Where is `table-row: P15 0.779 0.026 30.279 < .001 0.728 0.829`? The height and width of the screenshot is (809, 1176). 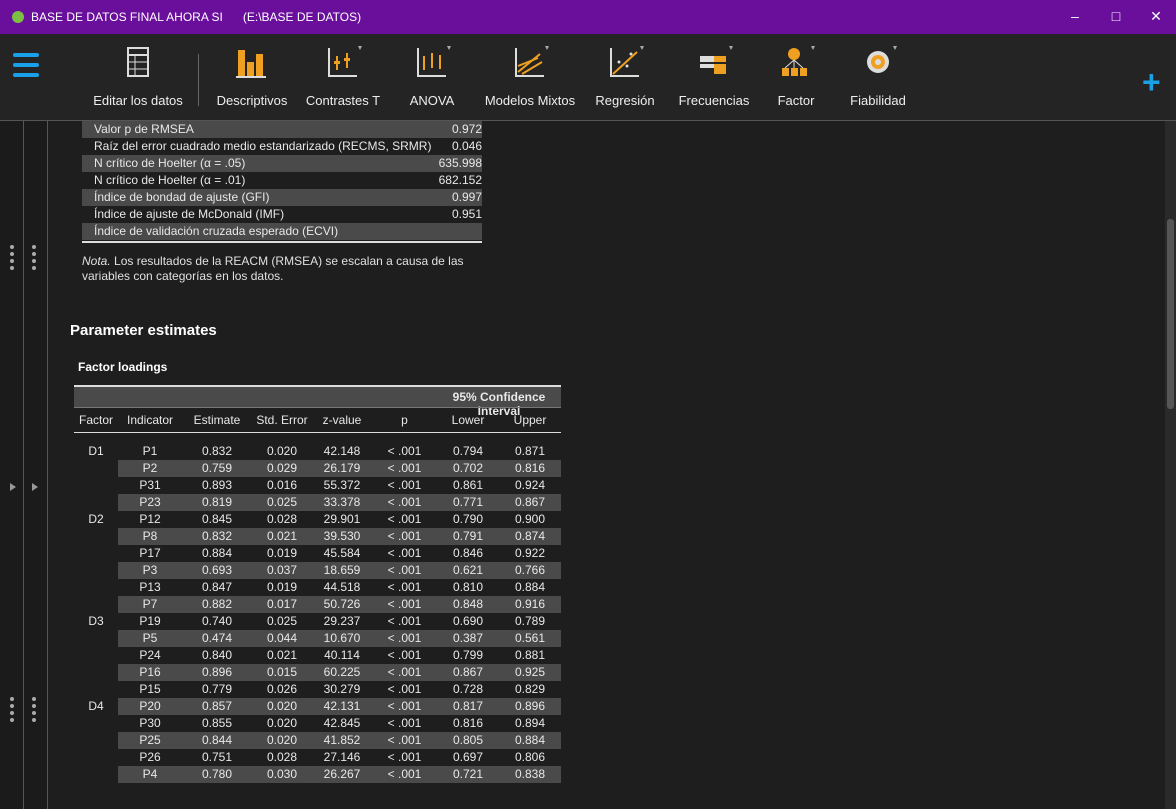 table-row: P15 0.779 0.026 30.279 < .001 0.728 0.829 is located at coordinates (317, 689).